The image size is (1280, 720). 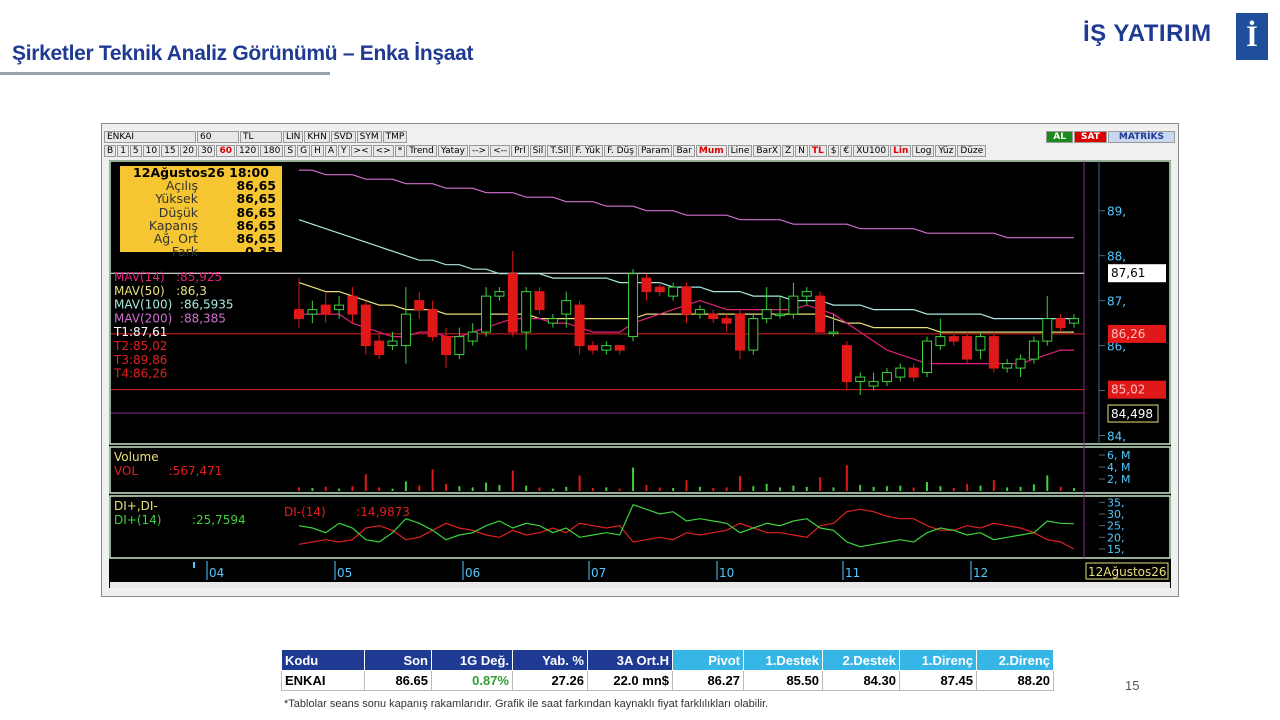 What do you see at coordinates (1116, 257) in the screenshot?
I see `price-tick-label: 88,` at bounding box center [1116, 257].